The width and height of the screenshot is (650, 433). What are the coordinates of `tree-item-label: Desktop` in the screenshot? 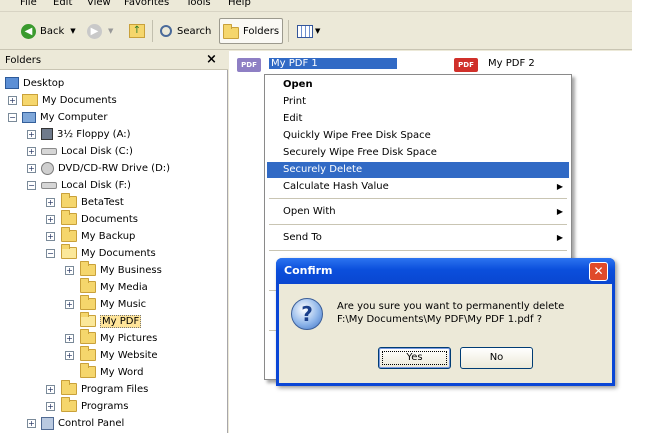 It's located at (44, 83).